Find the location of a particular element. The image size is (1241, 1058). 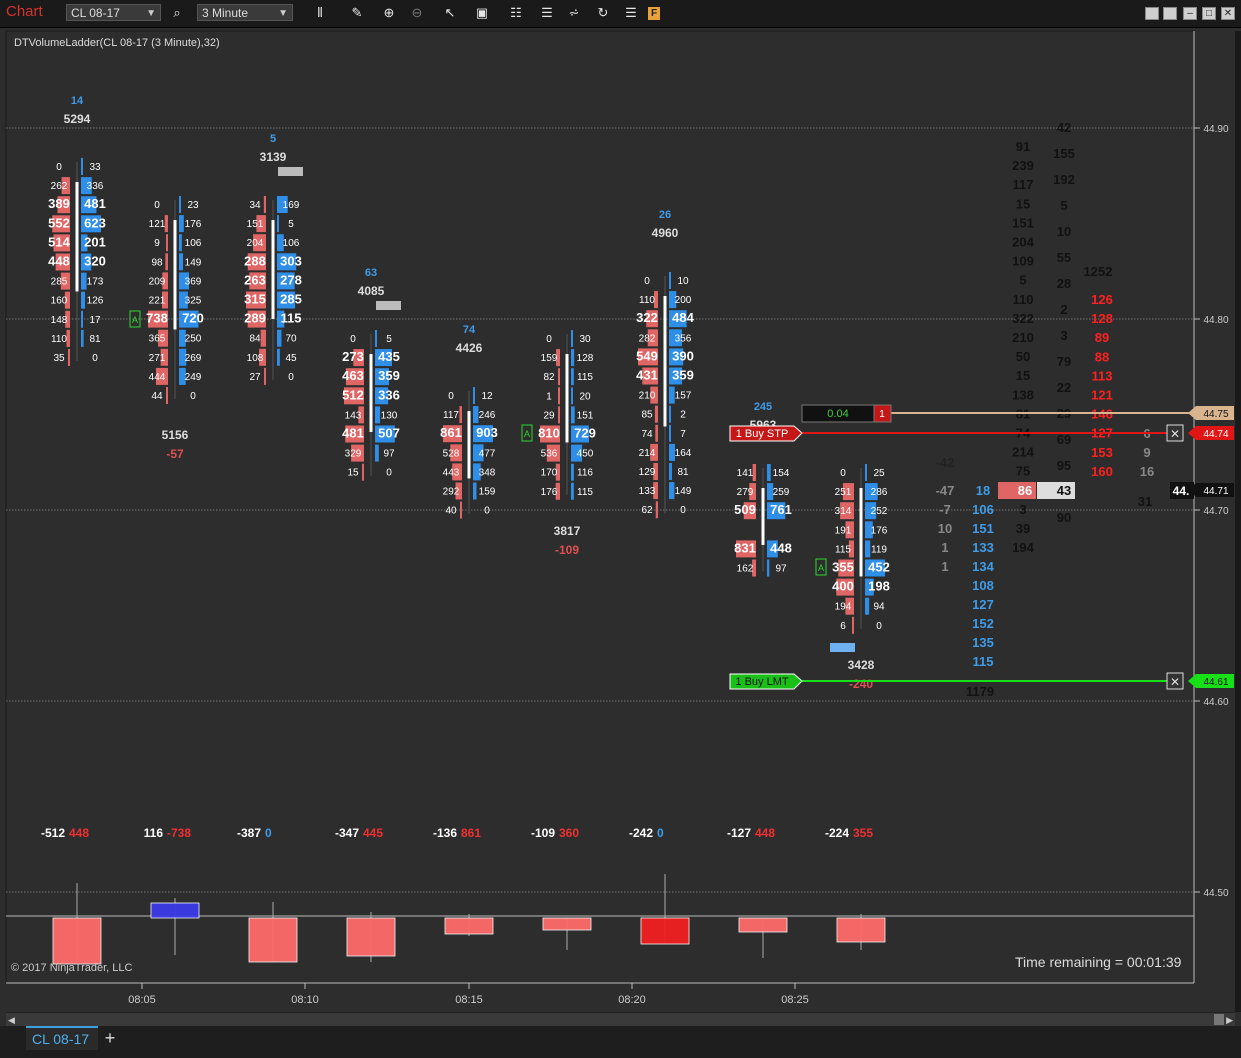

ask-value: 159 is located at coordinates (487, 492).